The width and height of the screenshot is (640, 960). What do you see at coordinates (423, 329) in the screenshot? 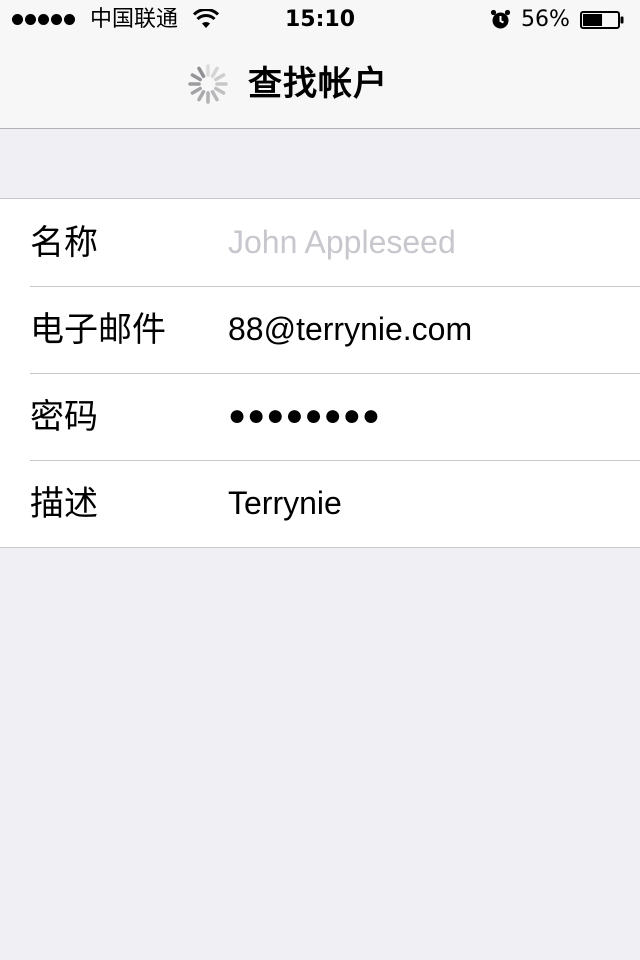
I see `email-field` at bounding box center [423, 329].